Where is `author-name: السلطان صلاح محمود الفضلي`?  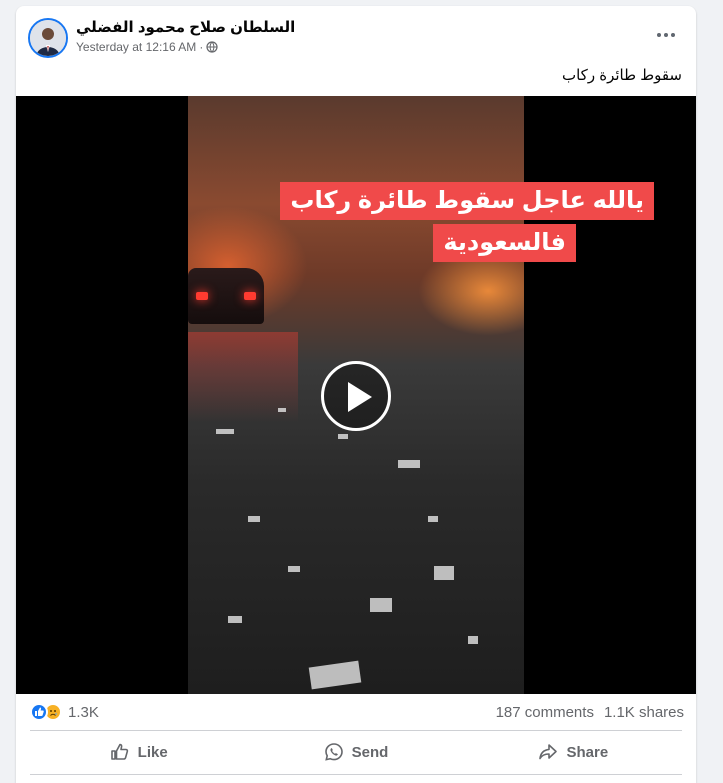
author-name: السلطان صلاح محمود الفضلي is located at coordinates (185, 27).